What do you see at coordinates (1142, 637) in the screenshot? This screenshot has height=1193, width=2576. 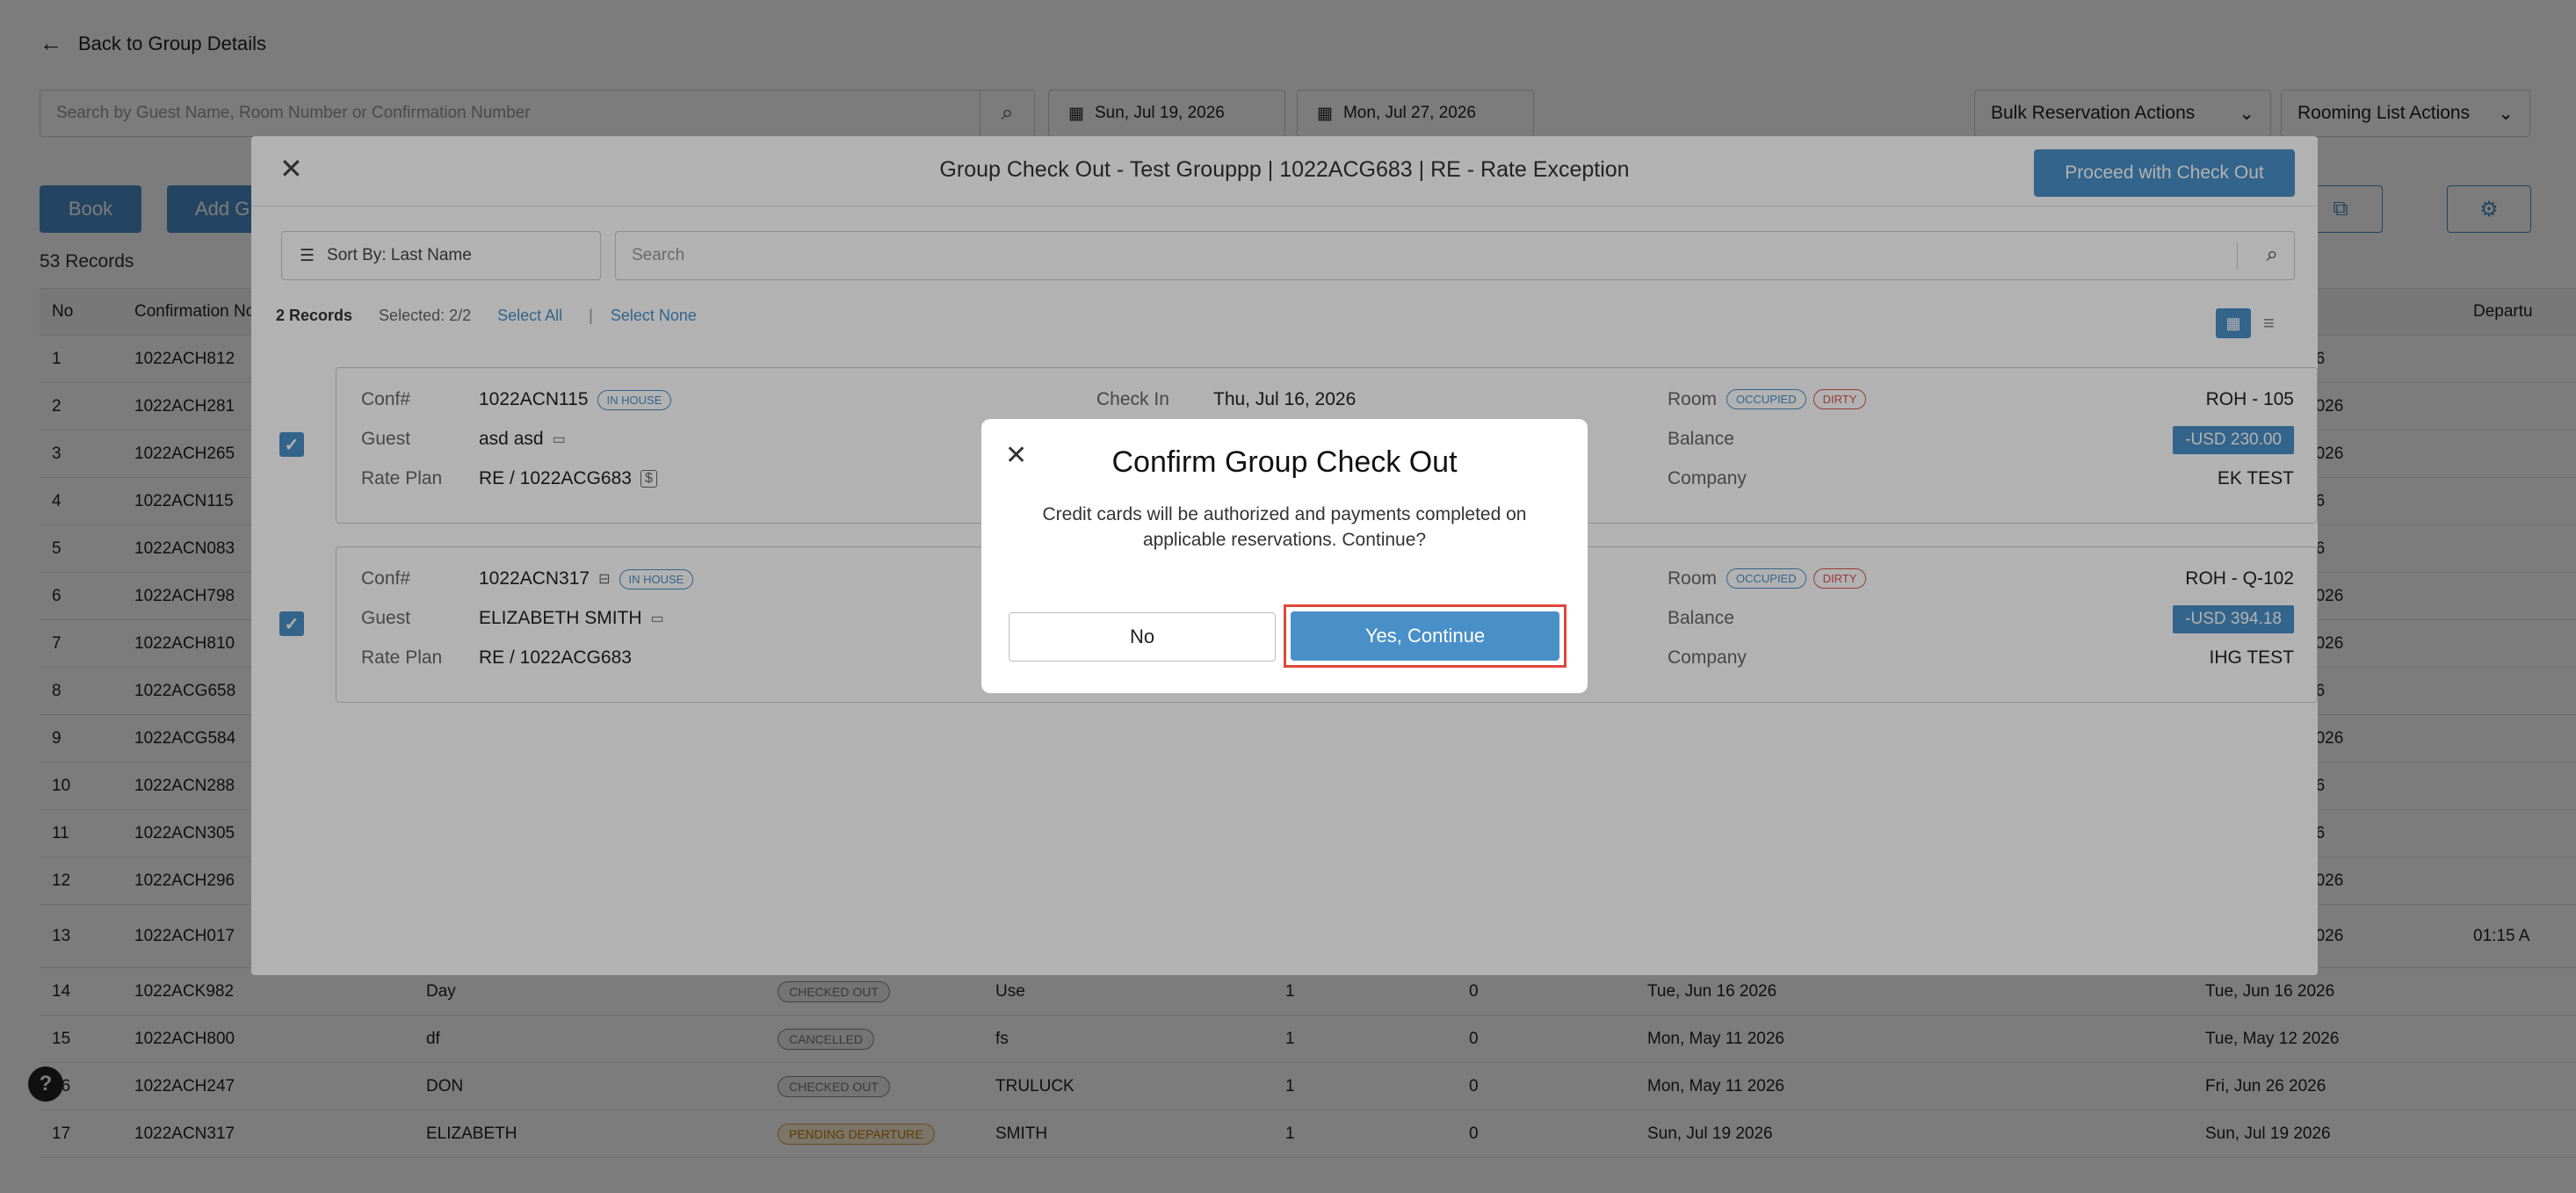 I see `no-button: No` at bounding box center [1142, 637].